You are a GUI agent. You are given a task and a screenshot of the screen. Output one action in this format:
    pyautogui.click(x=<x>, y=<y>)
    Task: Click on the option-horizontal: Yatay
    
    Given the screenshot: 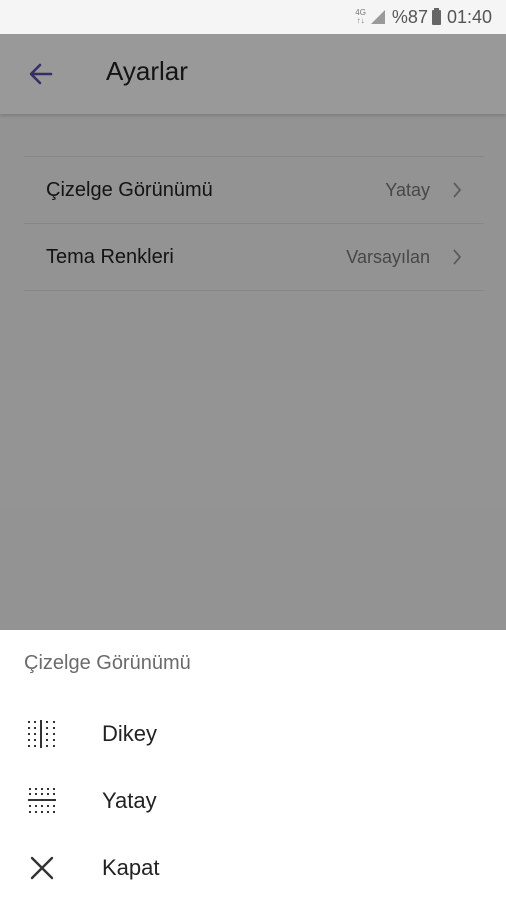 What is the action you would take?
    pyautogui.click(x=253, y=801)
    